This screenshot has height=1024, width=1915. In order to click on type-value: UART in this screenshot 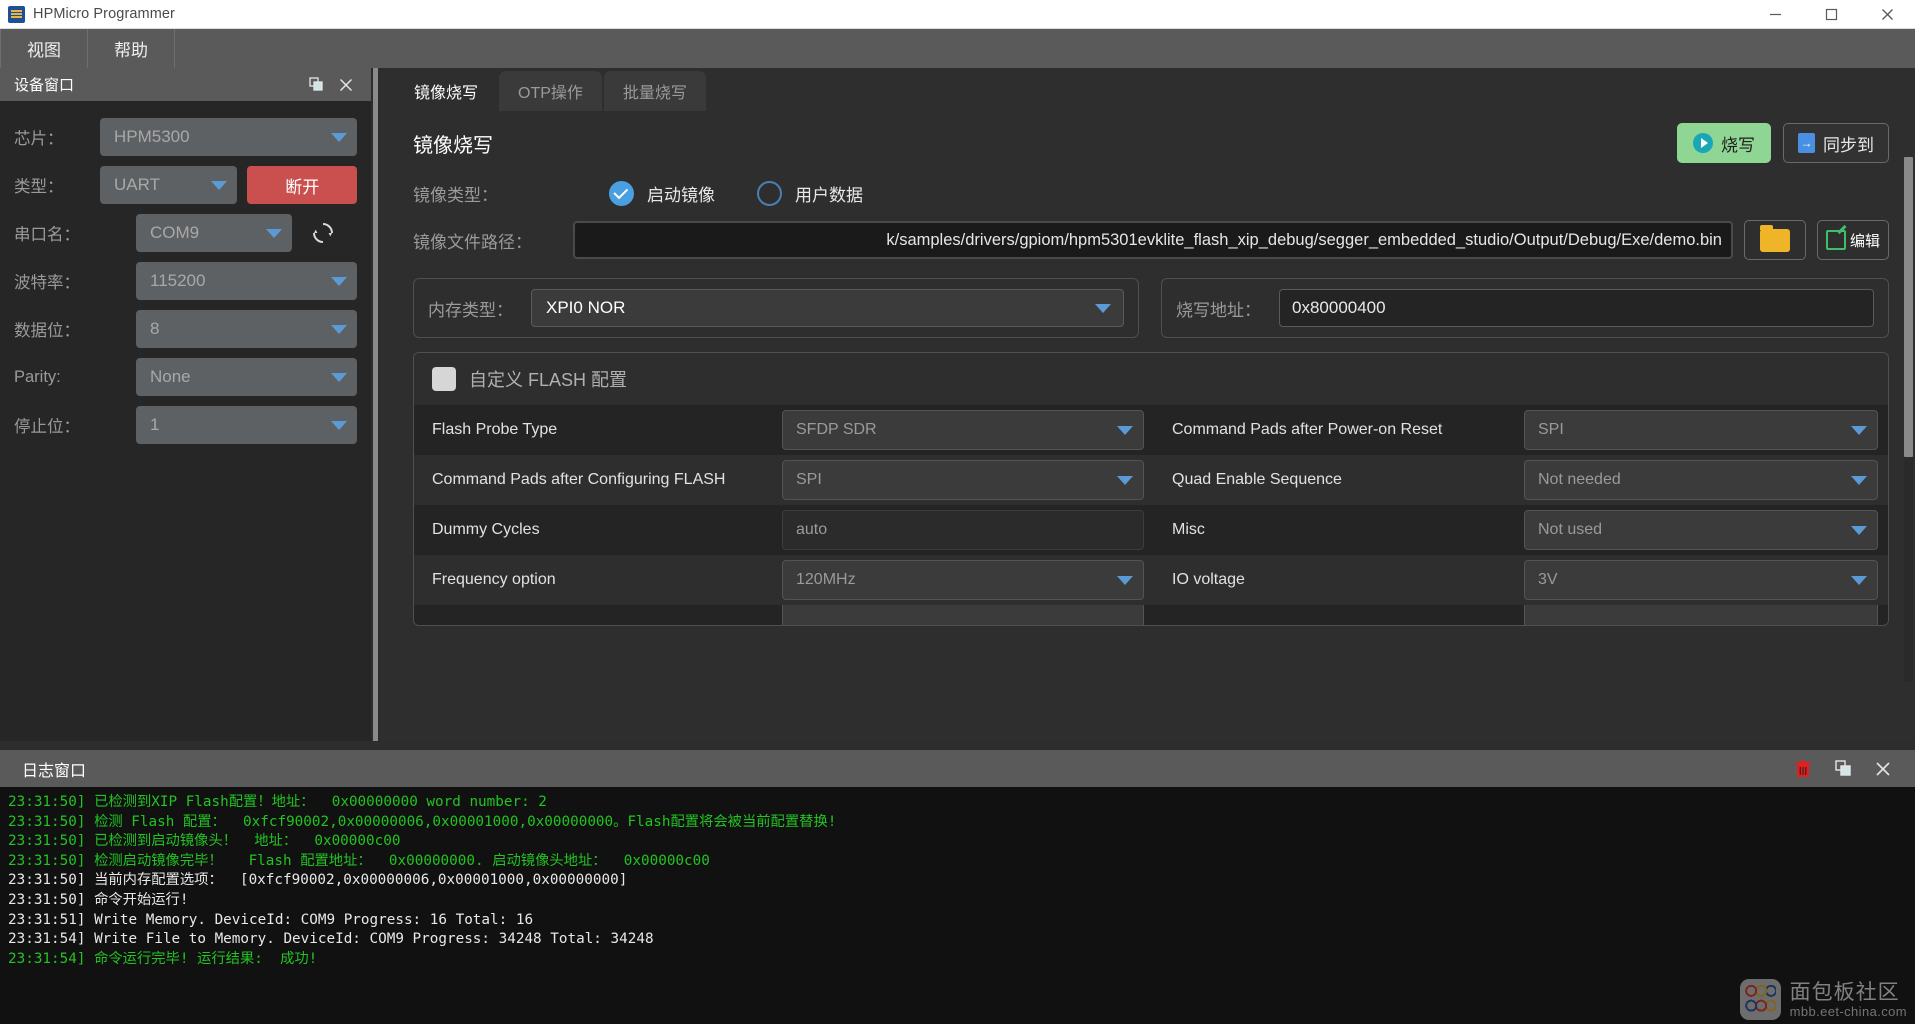, I will do `click(137, 184)`.